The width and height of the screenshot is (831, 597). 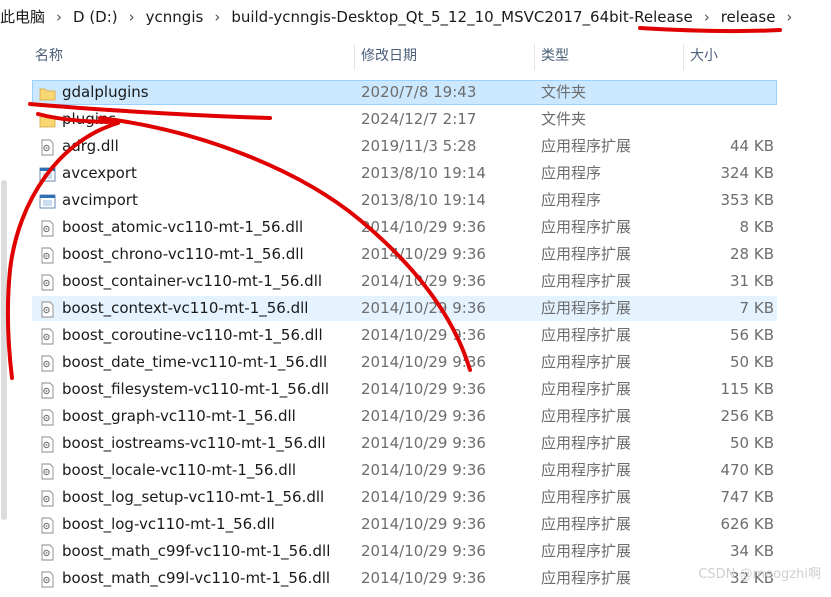 I want to click on file-name: boost_container-vc110-mt-1_56.dll, so click(x=192, y=281).